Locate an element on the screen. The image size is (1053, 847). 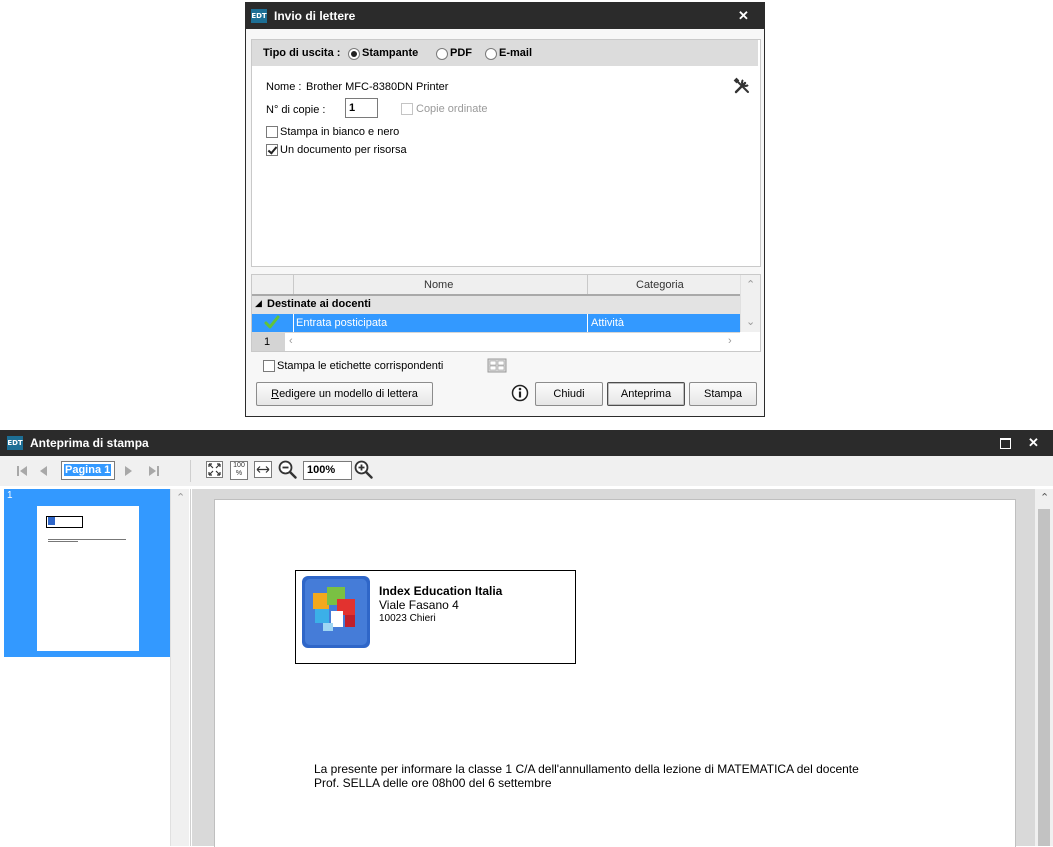
next-page-icon is located at coordinates (129, 471).